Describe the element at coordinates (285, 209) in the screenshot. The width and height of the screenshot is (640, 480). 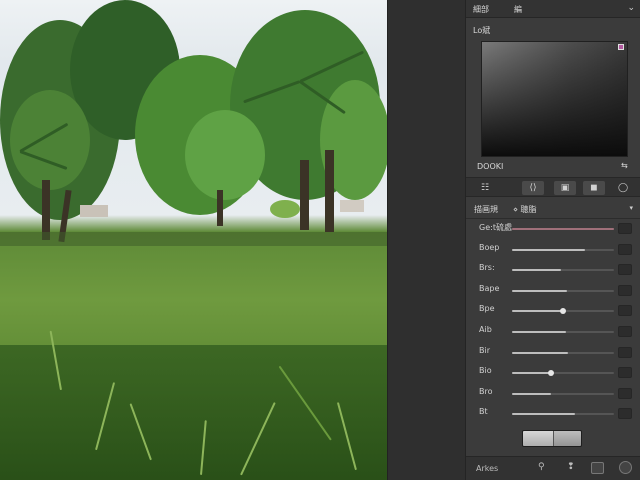
I see `bush` at that location.